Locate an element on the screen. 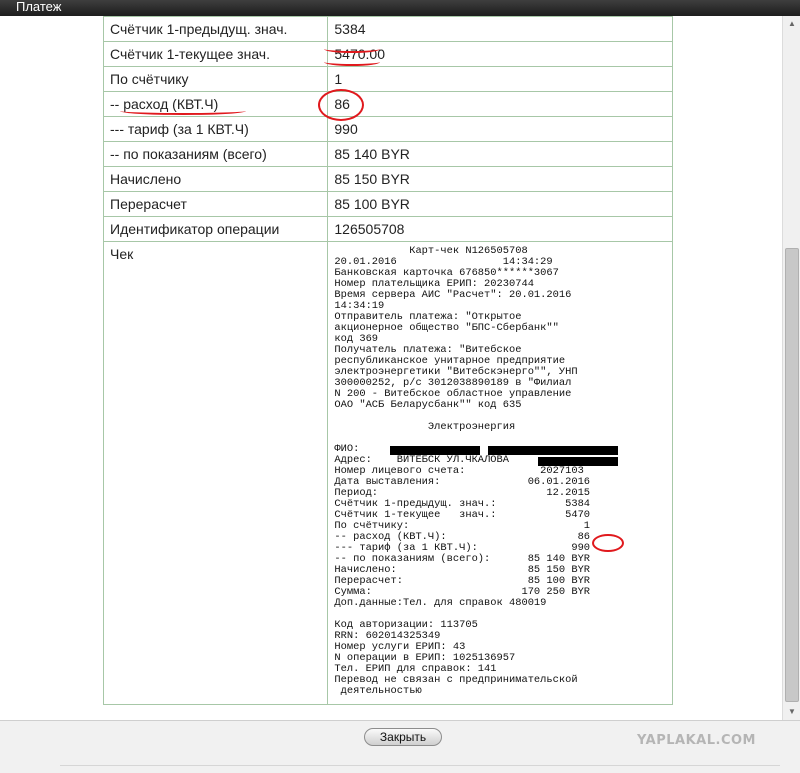  receipt-line: Электроэнергия is located at coordinates (425, 427).